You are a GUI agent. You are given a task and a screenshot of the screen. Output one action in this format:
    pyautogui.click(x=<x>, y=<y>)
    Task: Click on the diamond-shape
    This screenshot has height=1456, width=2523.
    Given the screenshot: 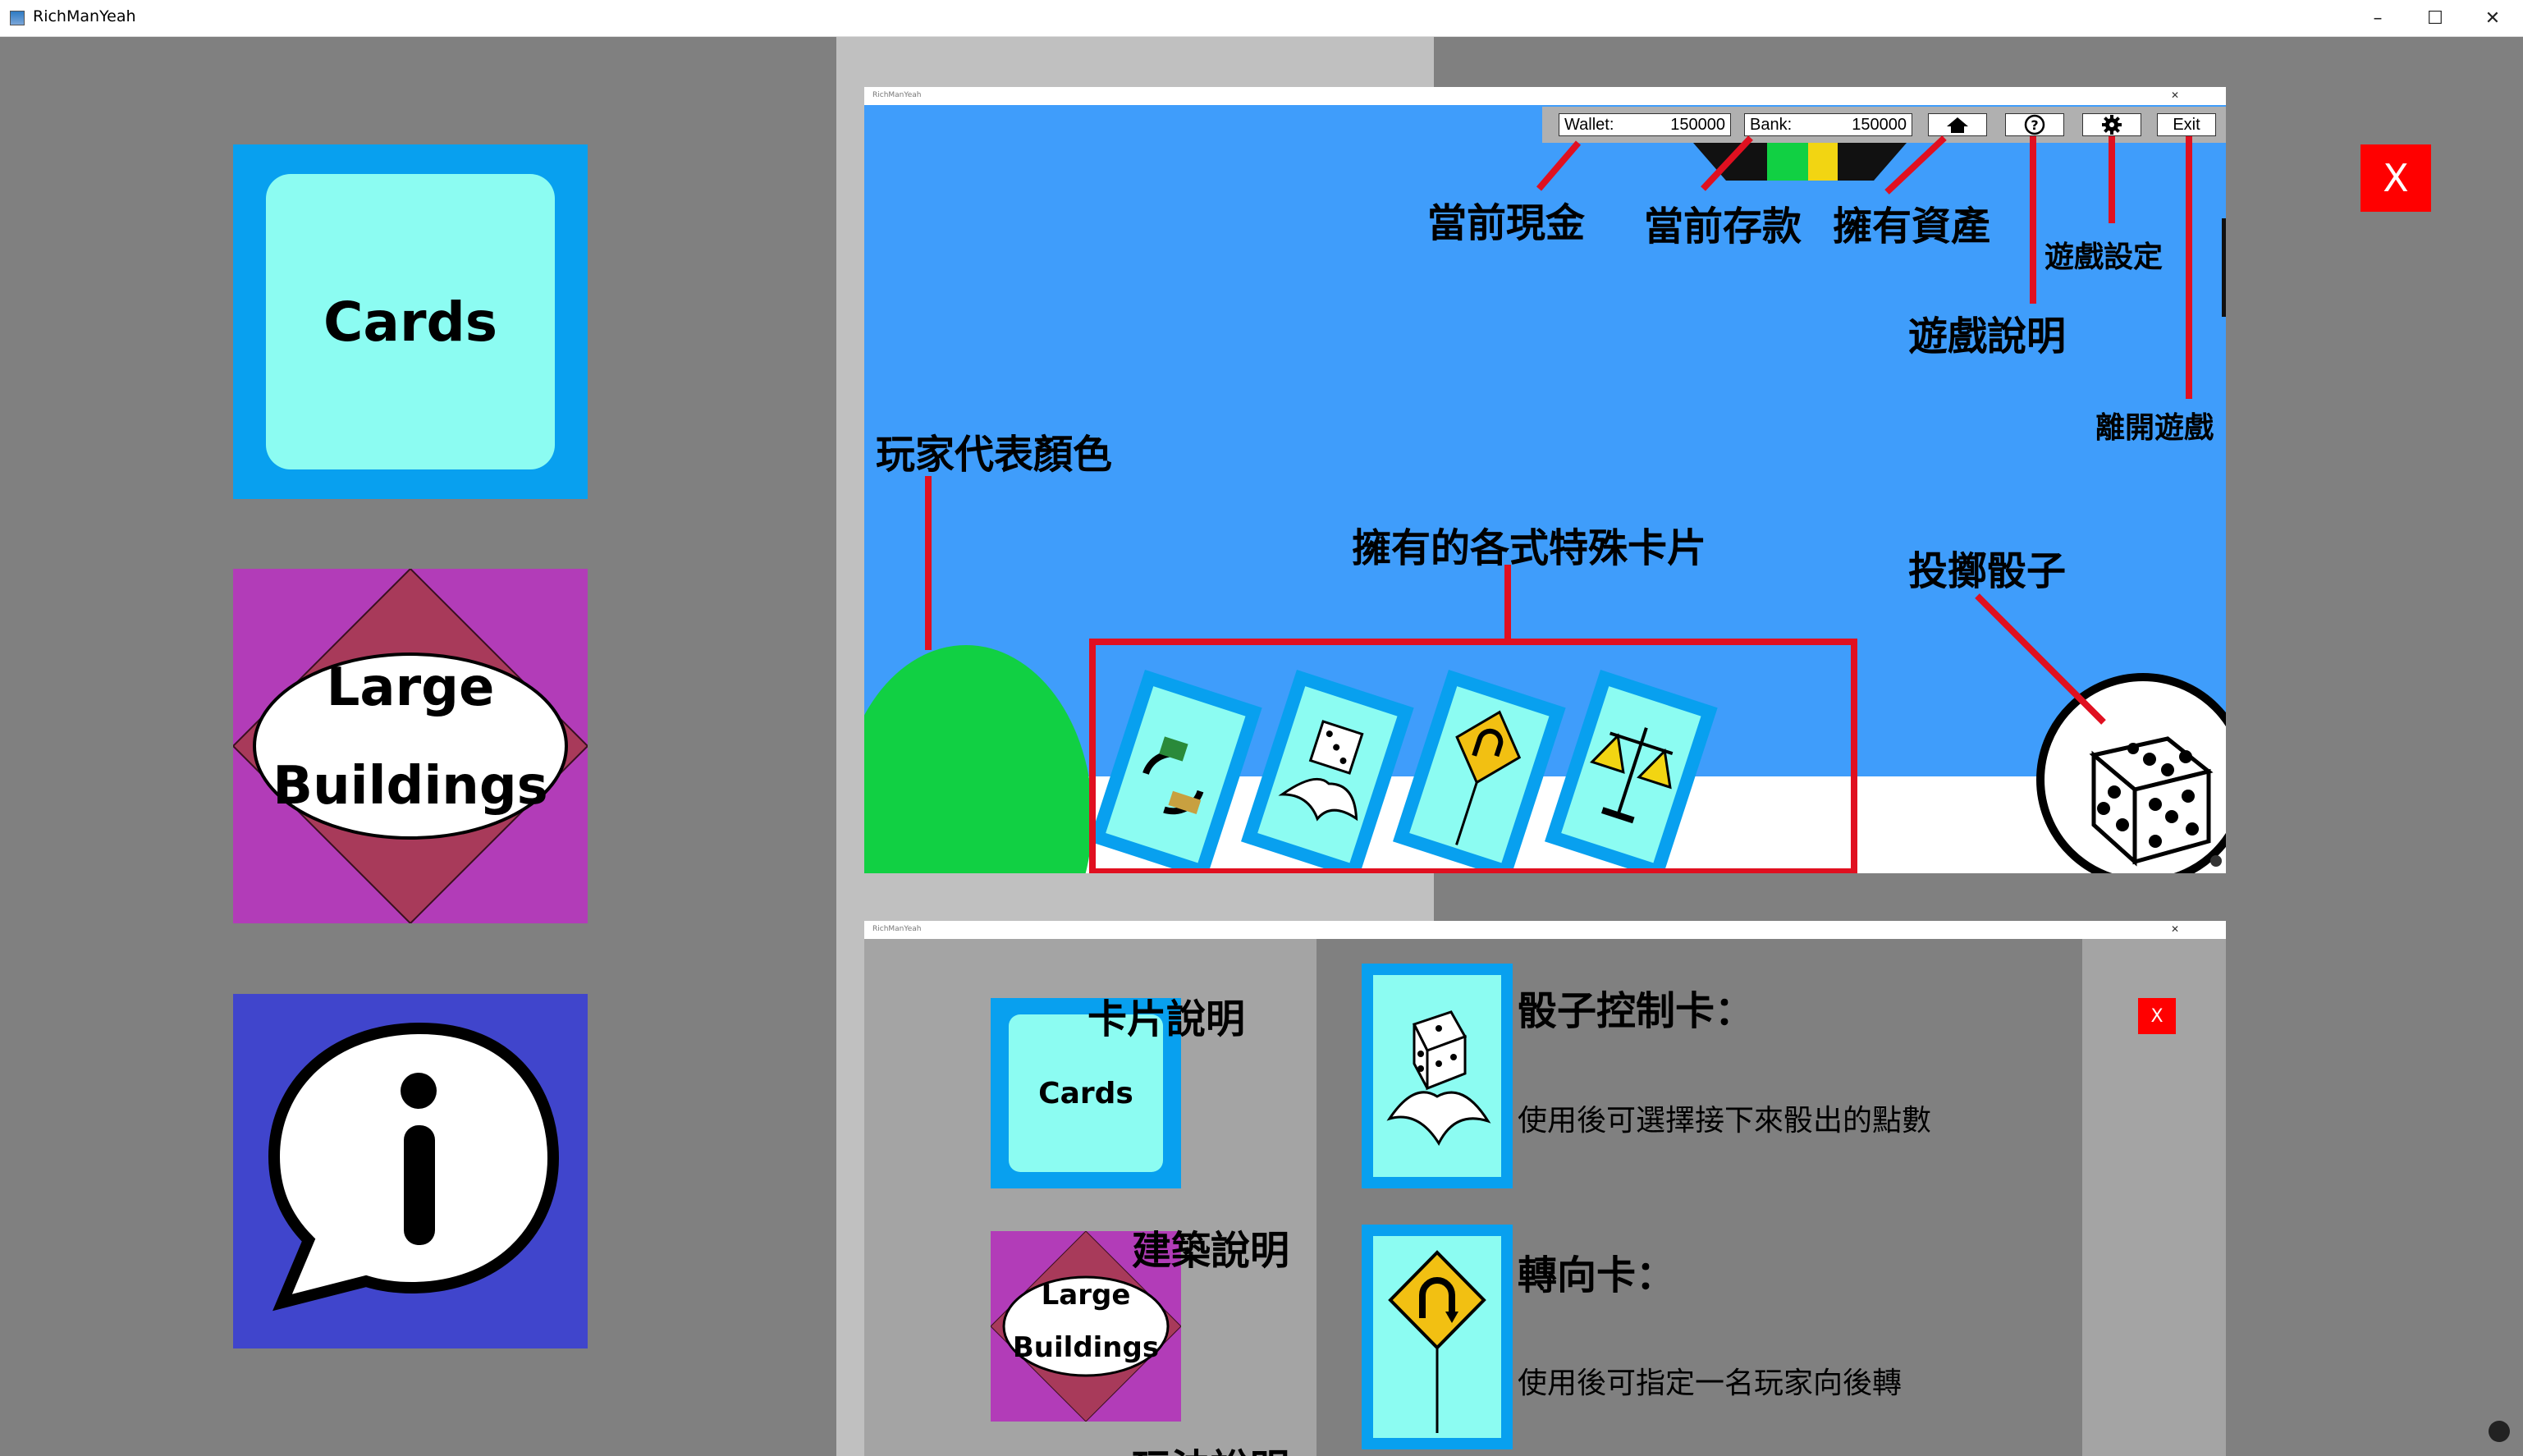 What is the action you would take?
    pyautogui.click(x=411, y=746)
    